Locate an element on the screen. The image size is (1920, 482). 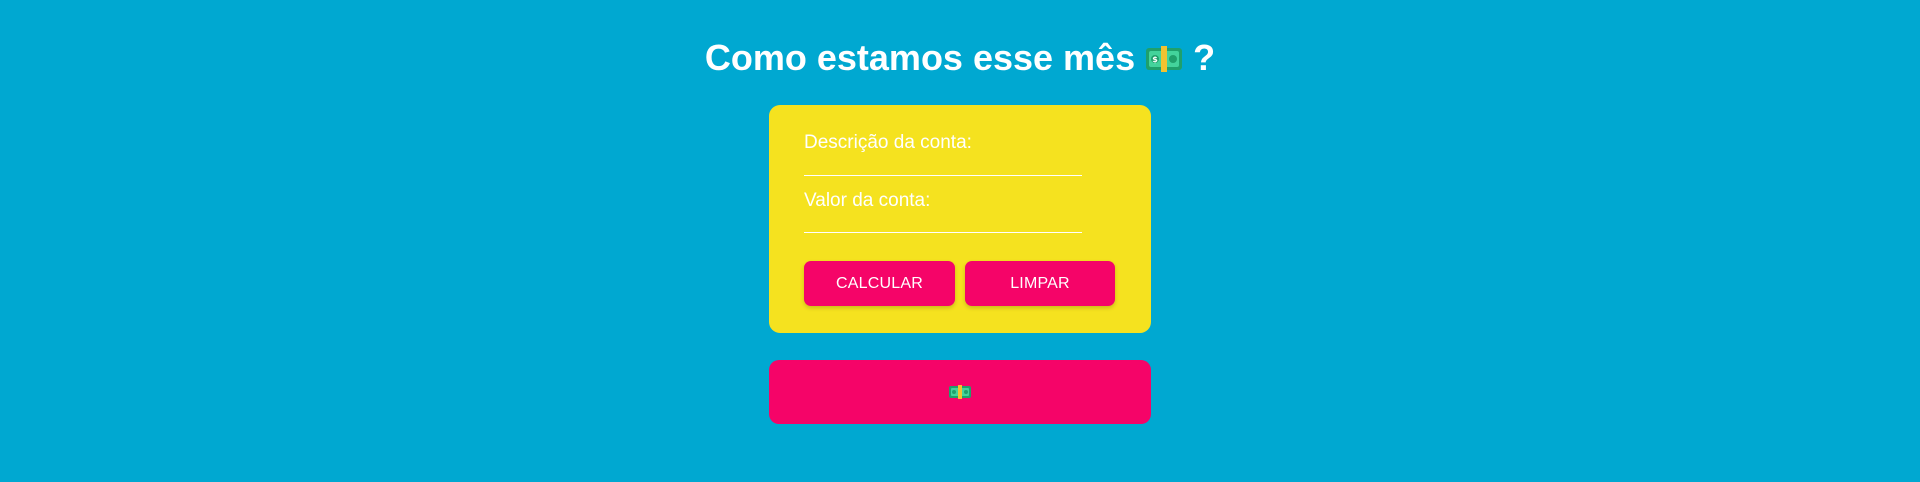
value-input is located at coordinates (943, 221).